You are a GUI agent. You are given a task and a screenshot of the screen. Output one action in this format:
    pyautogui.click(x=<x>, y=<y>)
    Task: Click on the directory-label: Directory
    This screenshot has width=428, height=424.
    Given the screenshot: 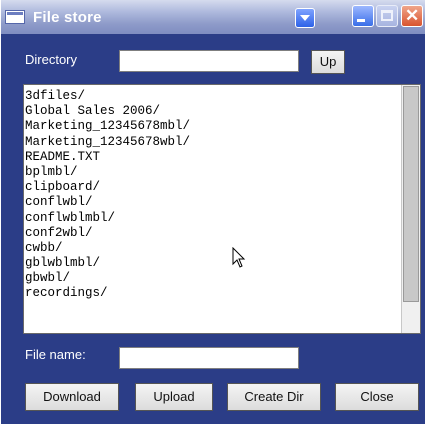 What is the action you would take?
    pyautogui.click(x=51, y=59)
    